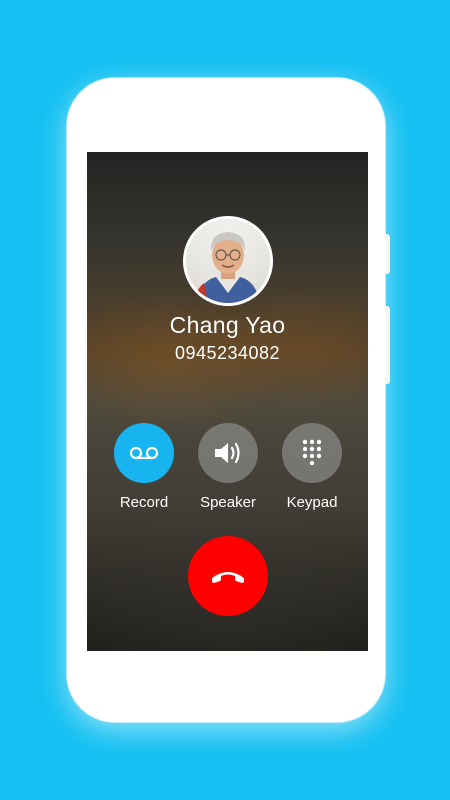  What do you see at coordinates (144, 502) in the screenshot?
I see `record-label: Record` at bounding box center [144, 502].